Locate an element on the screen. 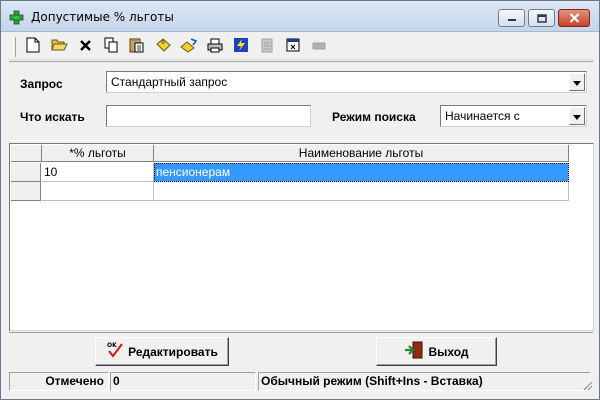 The height and width of the screenshot is (400, 600). copy-icon is located at coordinates (111, 46).